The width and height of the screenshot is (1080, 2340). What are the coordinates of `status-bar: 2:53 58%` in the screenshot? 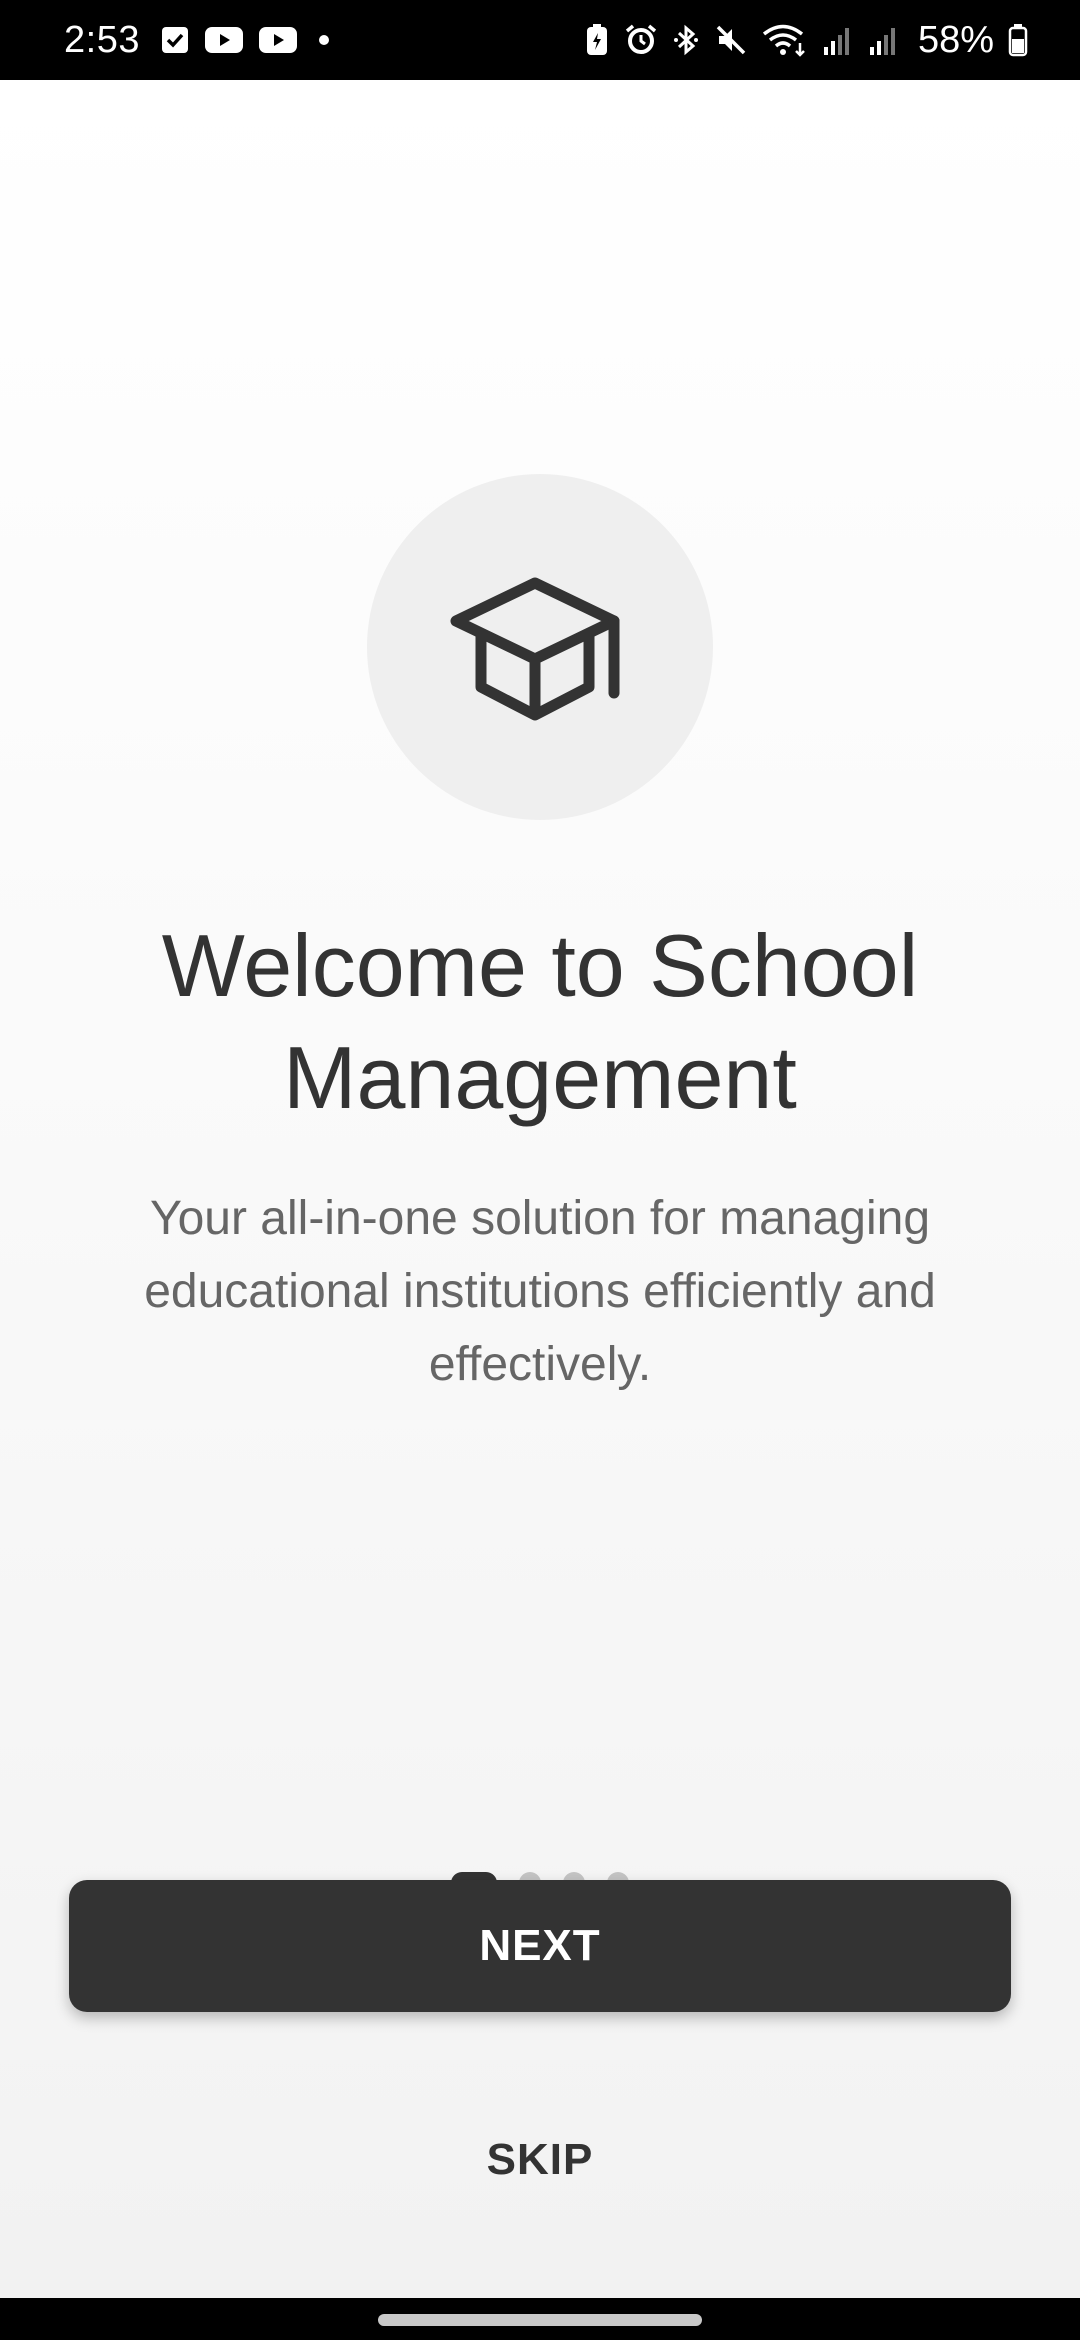 It's located at (540, 40).